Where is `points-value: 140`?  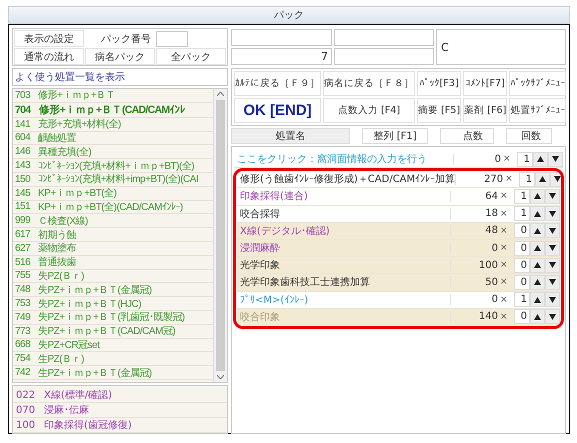
points-value: 140 is located at coordinates (475, 316).